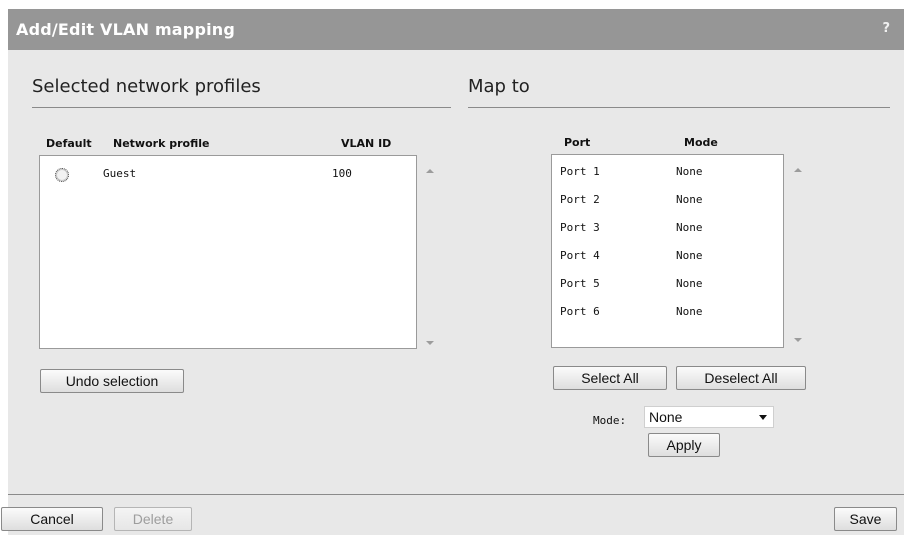 This screenshot has height=535, width=904. What do you see at coordinates (146, 86) in the screenshot?
I see `selected-profiles-heading: Selected network profiles` at bounding box center [146, 86].